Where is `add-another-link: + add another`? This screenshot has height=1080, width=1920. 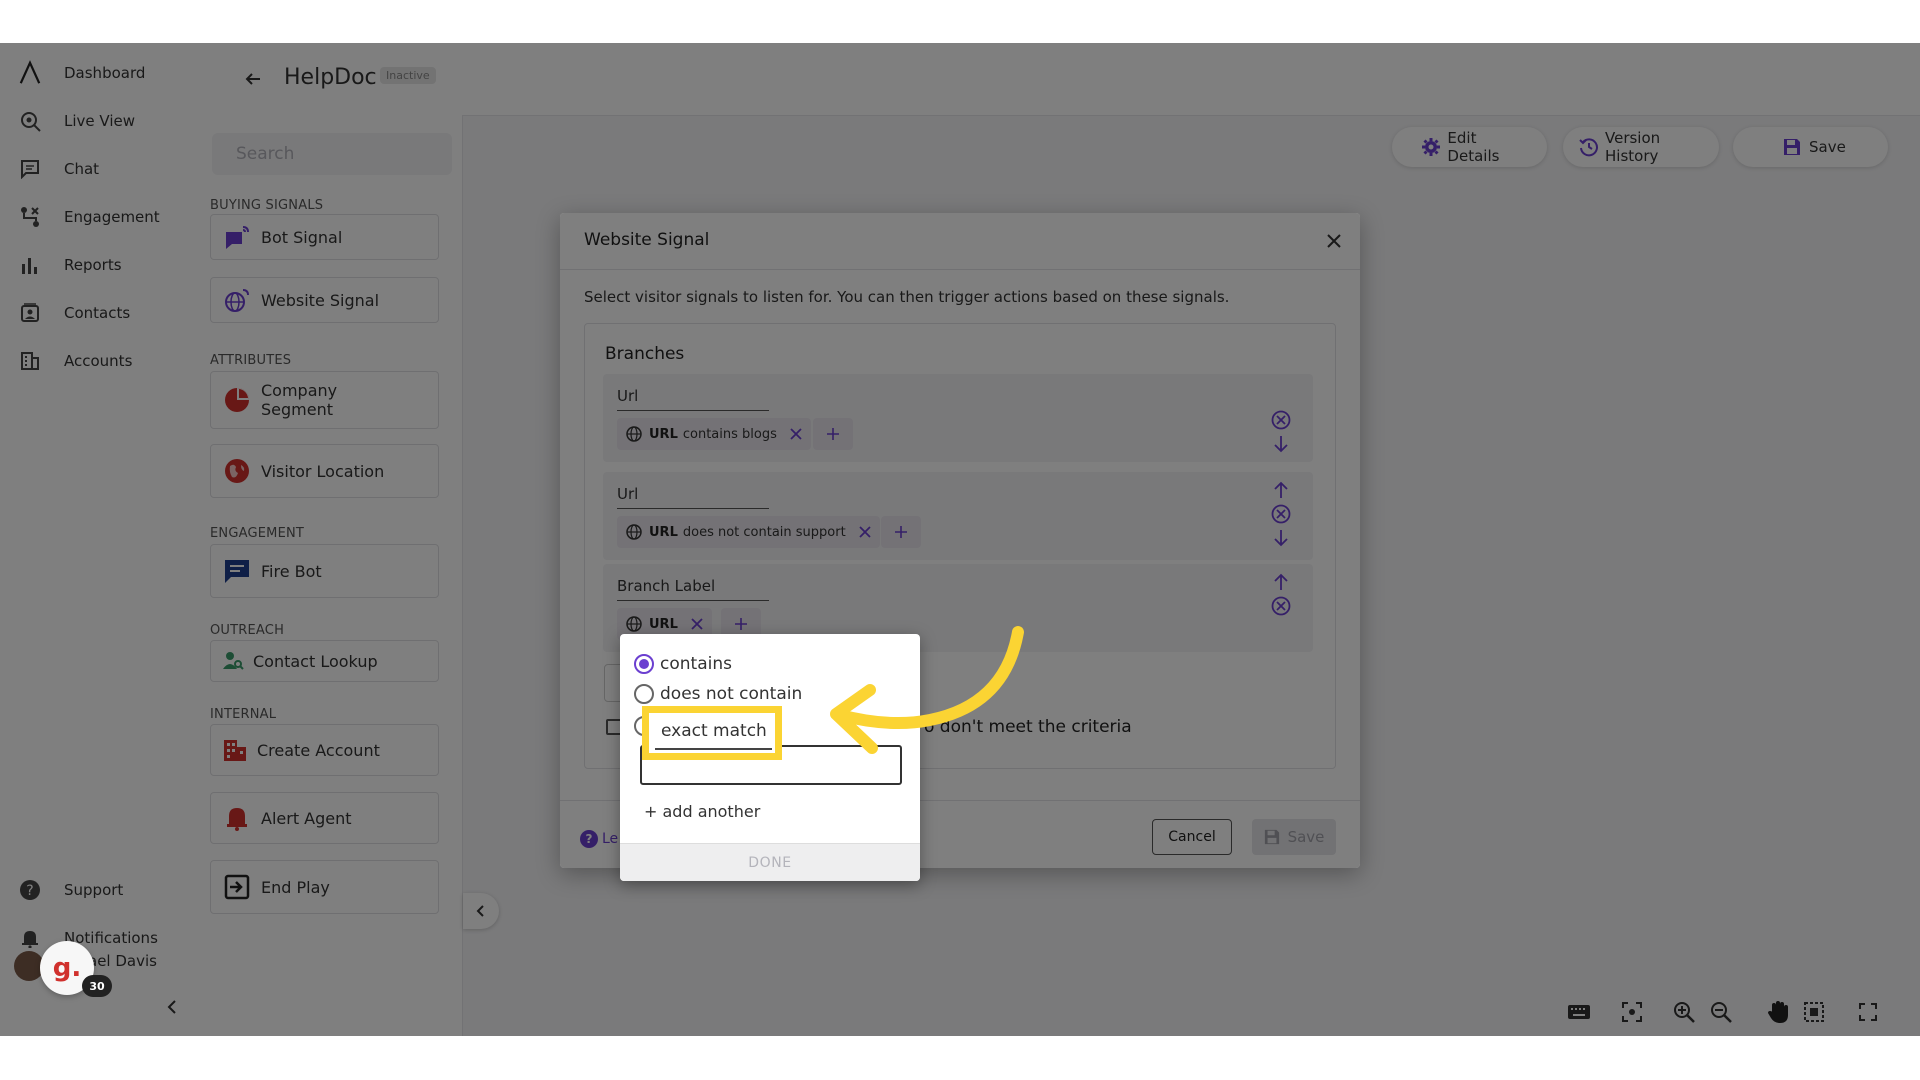
add-another-link: + add another is located at coordinates (702, 811).